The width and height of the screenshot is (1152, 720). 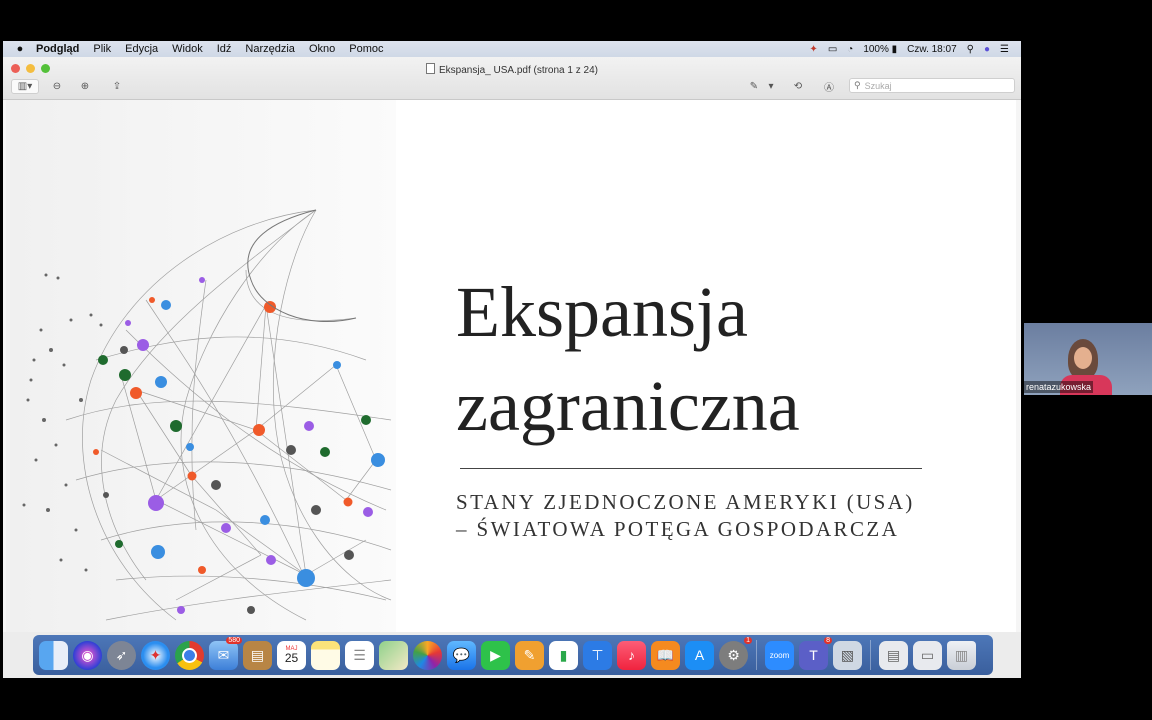 What do you see at coordinates (876, 49) in the screenshot?
I see `battery-percent: 100%` at bounding box center [876, 49].